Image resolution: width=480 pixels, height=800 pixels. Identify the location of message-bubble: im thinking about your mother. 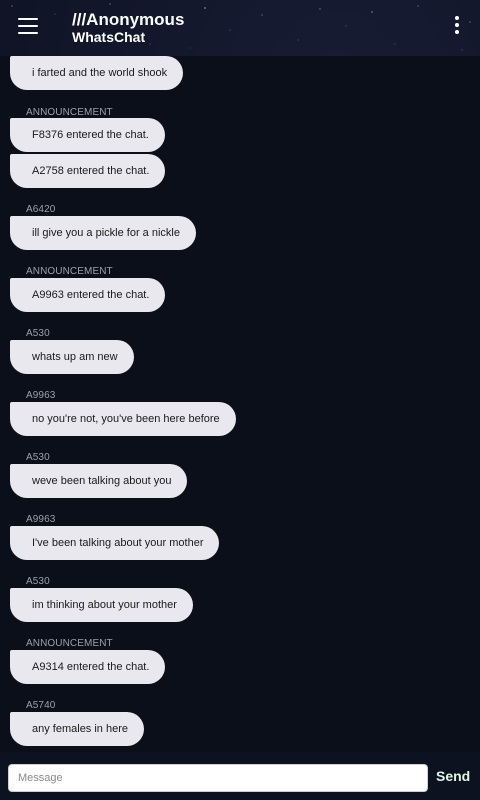
(101, 605).